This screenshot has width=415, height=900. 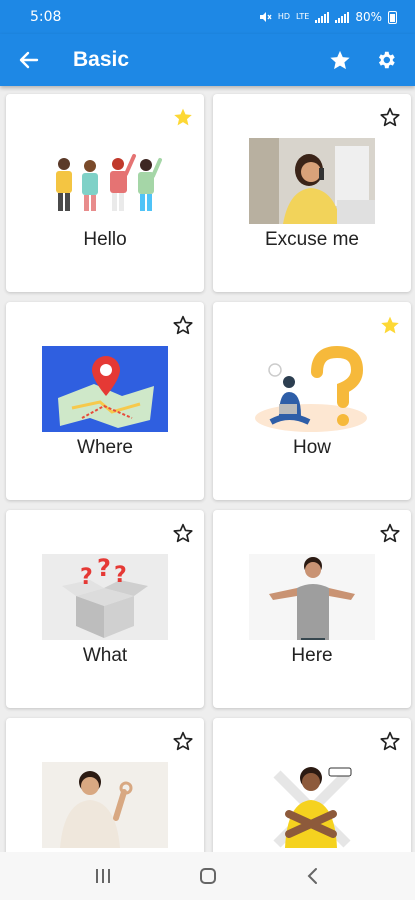 I want to click on phrase-card-how: How, so click(x=312, y=401).